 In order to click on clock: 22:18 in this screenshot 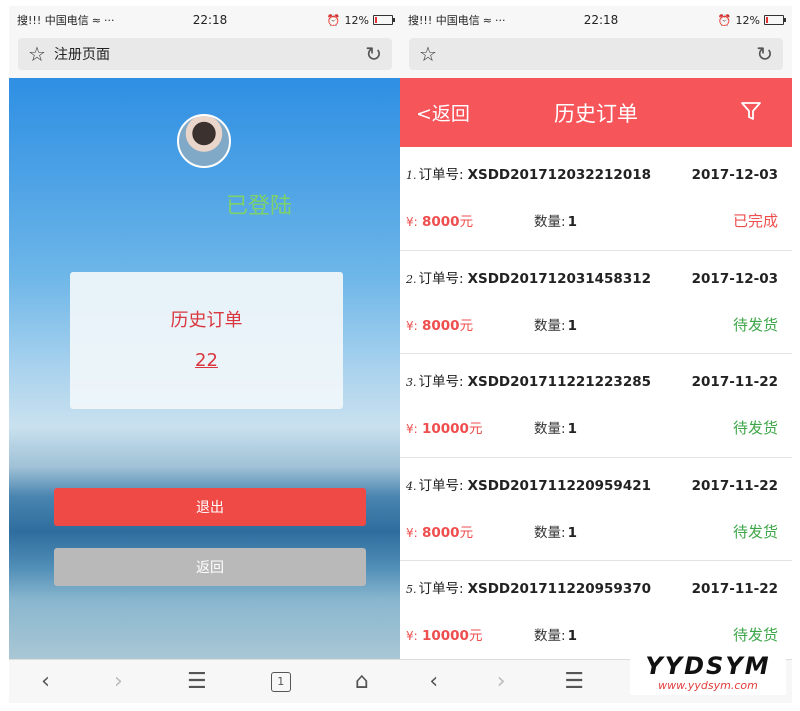, I will do `click(601, 20)`.